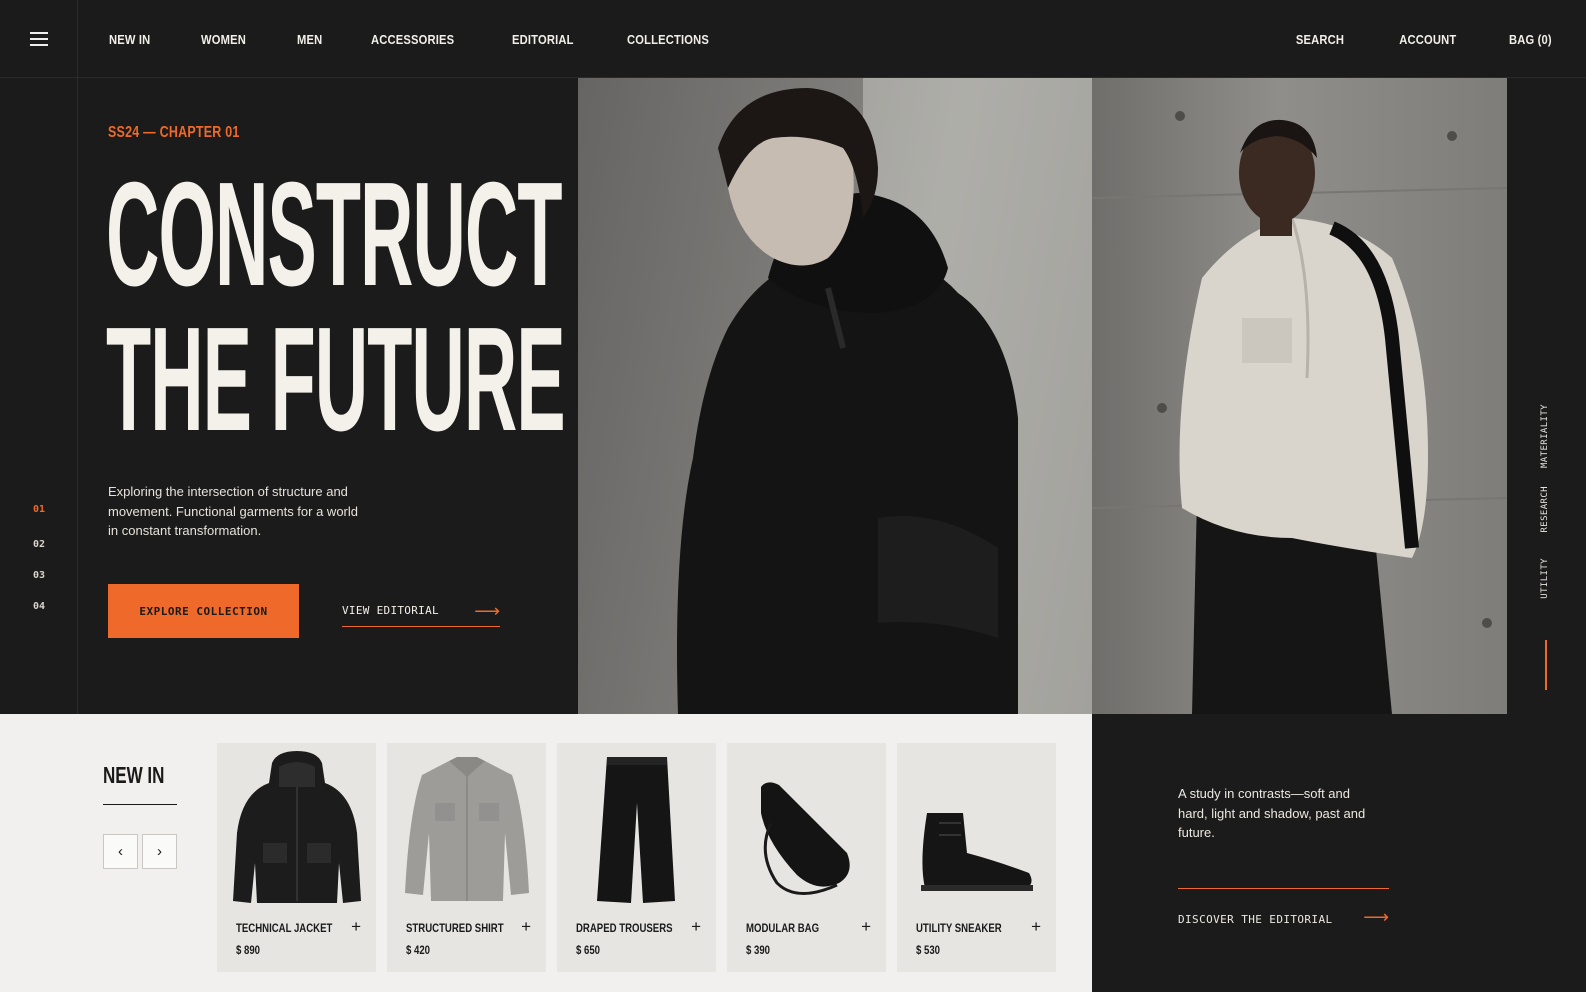  I want to click on slide-pagination: 01 02 03 04, so click(39, 568).